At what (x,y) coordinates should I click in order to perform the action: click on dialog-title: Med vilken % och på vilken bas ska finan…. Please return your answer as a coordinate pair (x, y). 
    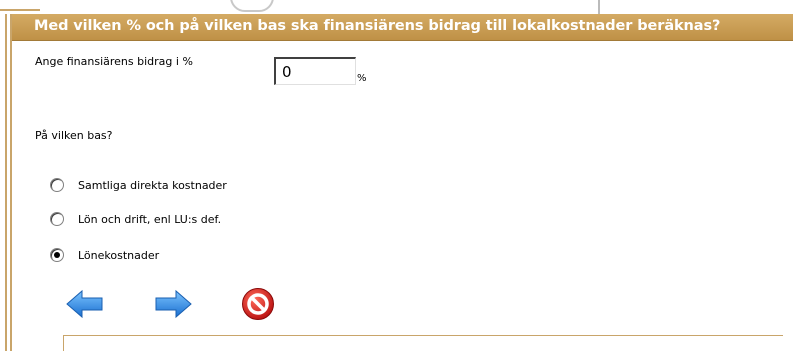
    Looking at the image, I should click on (377, 26).